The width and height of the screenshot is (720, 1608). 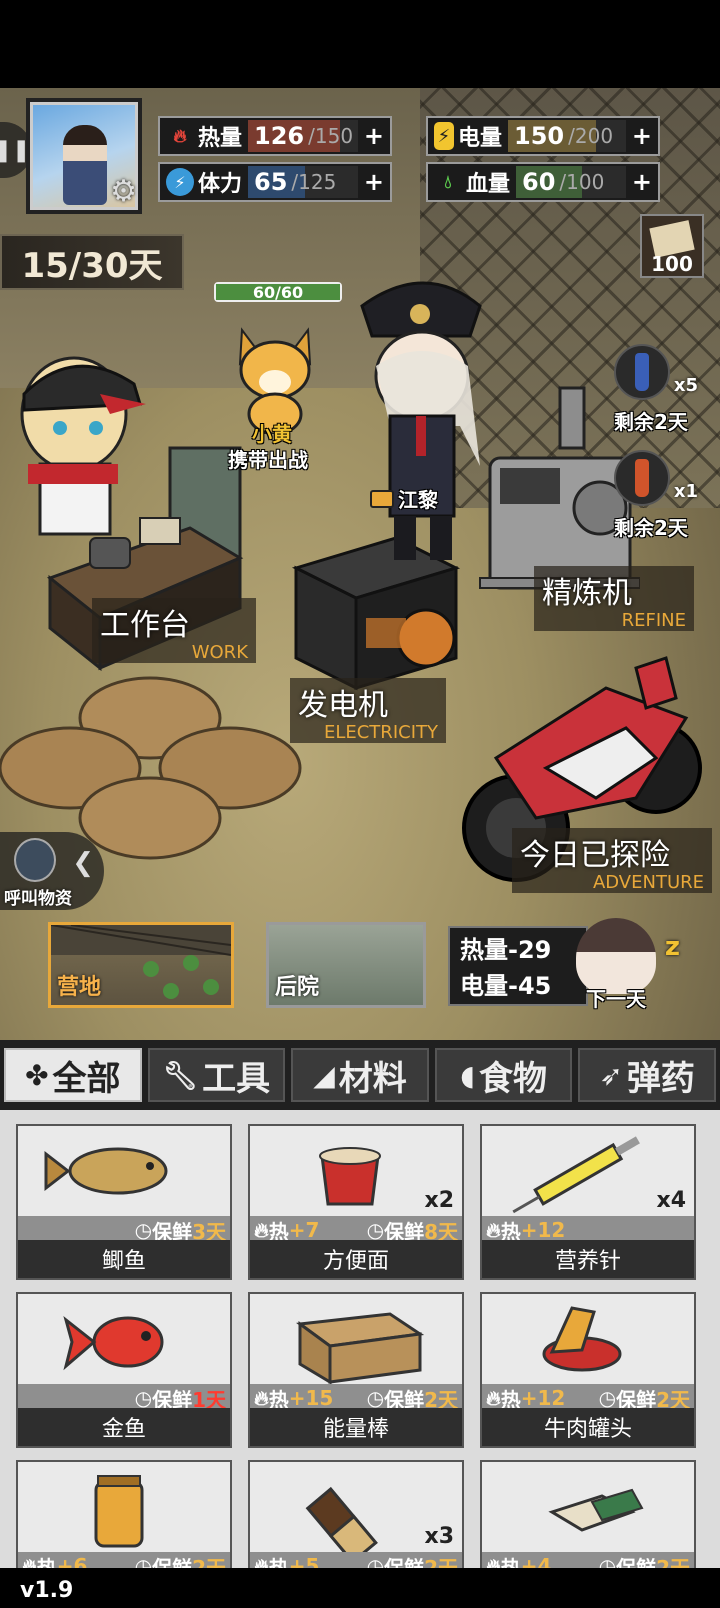 What do you see at coordinates (582, 182) in the screenshot?
I see `health-max: /100` at bounding box center [582, 182].